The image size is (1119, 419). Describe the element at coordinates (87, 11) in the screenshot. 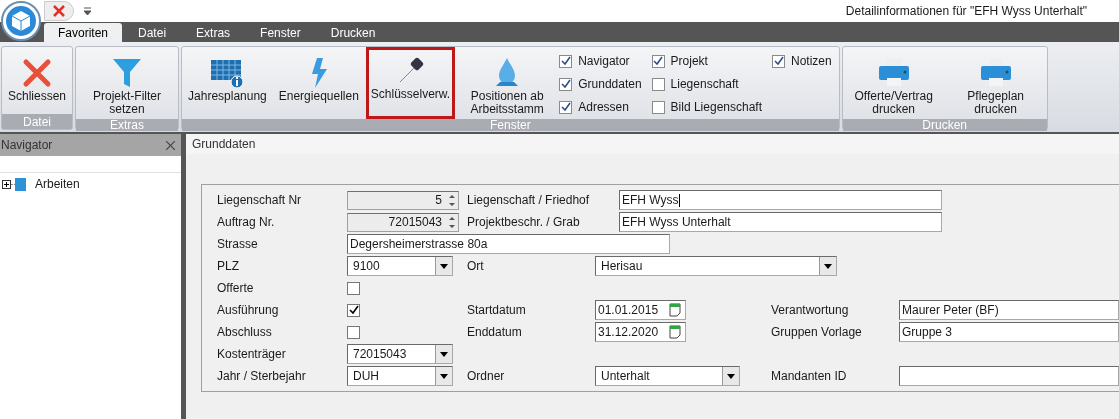

I see `customize-arrow-icon` at that location.